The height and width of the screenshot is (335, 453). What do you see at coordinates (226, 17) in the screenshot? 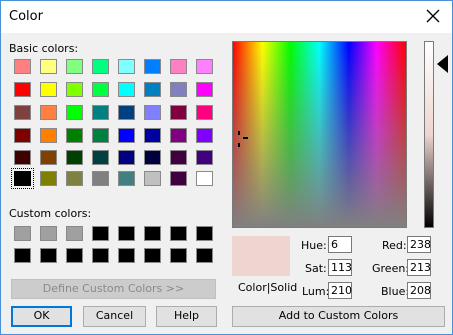
I see `title-bar: Color` at bounding box center [226, 17].